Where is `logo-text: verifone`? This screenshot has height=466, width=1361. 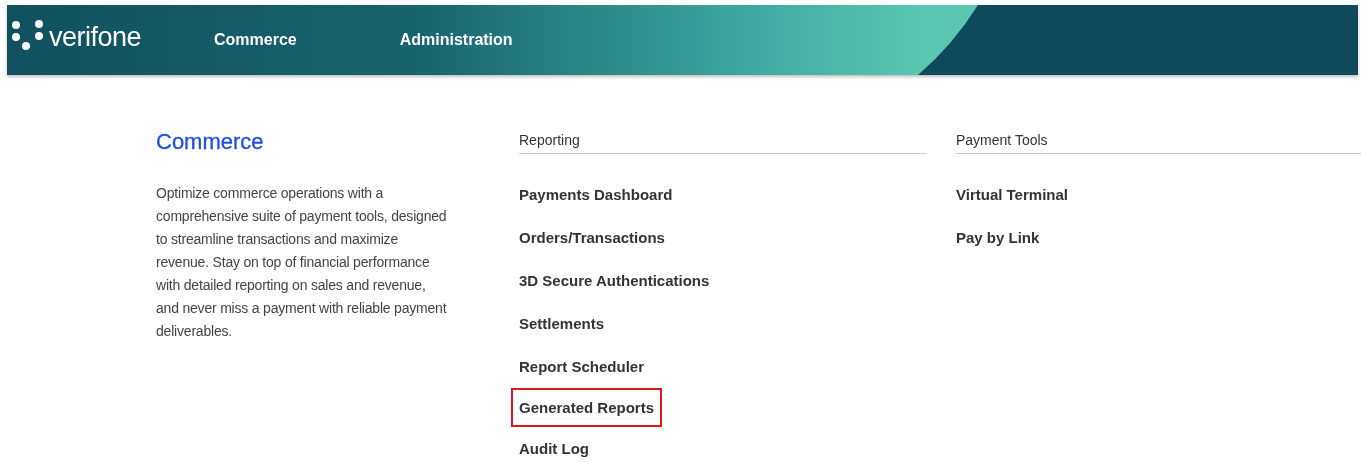
logo-text: verifone is located at coordinates (95, 37).